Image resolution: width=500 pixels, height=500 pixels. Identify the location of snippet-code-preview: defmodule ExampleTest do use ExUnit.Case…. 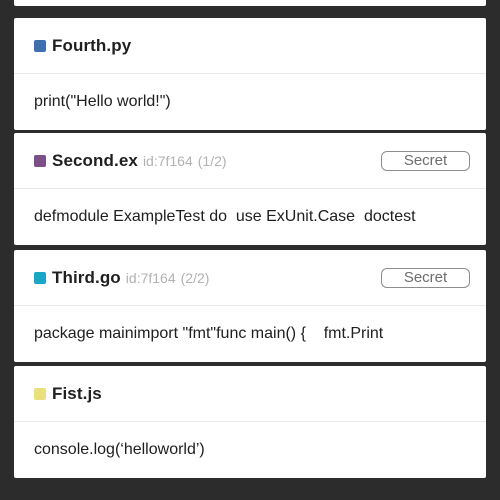
(225, 216).